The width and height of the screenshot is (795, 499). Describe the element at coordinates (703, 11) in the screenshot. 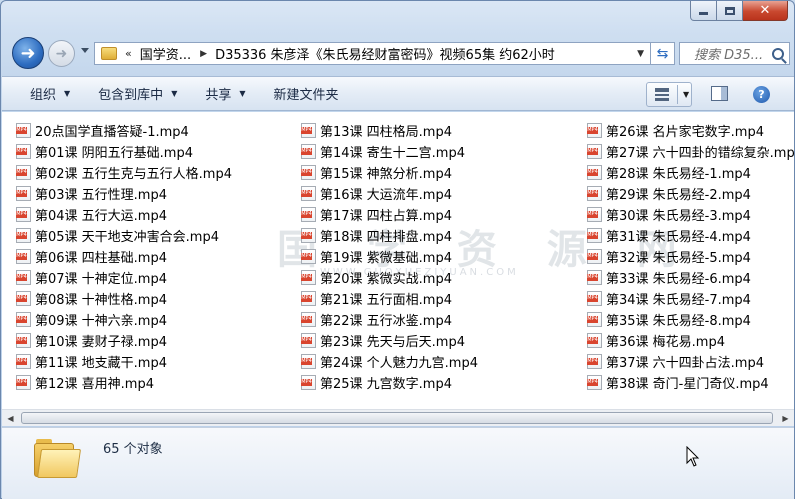

I see `minimize-button` at that location.